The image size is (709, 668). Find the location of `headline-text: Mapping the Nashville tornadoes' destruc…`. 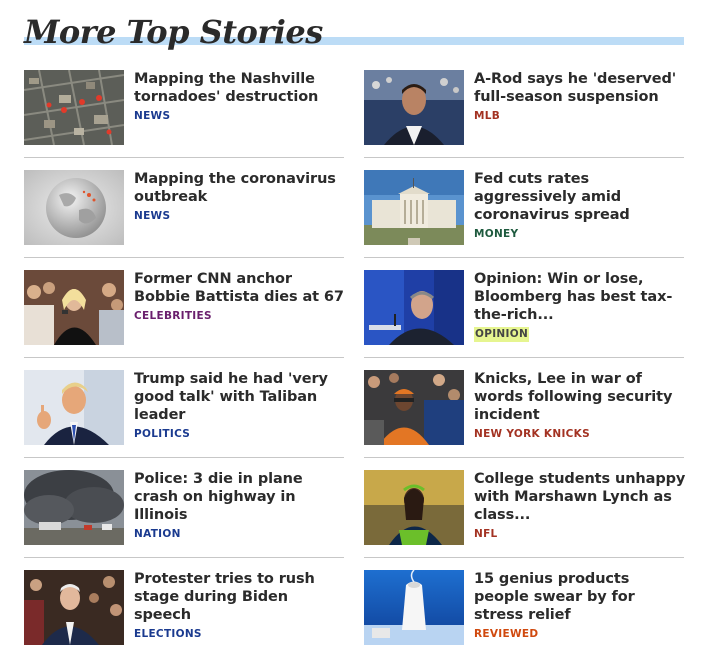

headline-text: Mapping the Nashville tornadoes' destruc… is located at coordinates (226, 88).